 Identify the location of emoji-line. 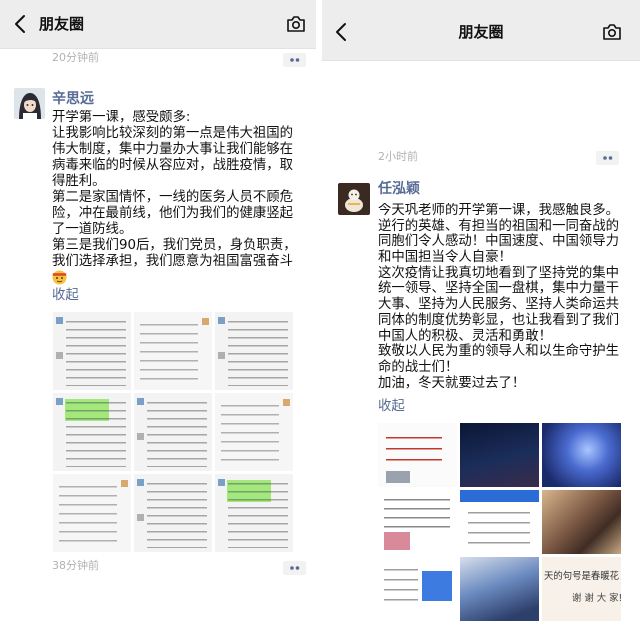
(182, 278).